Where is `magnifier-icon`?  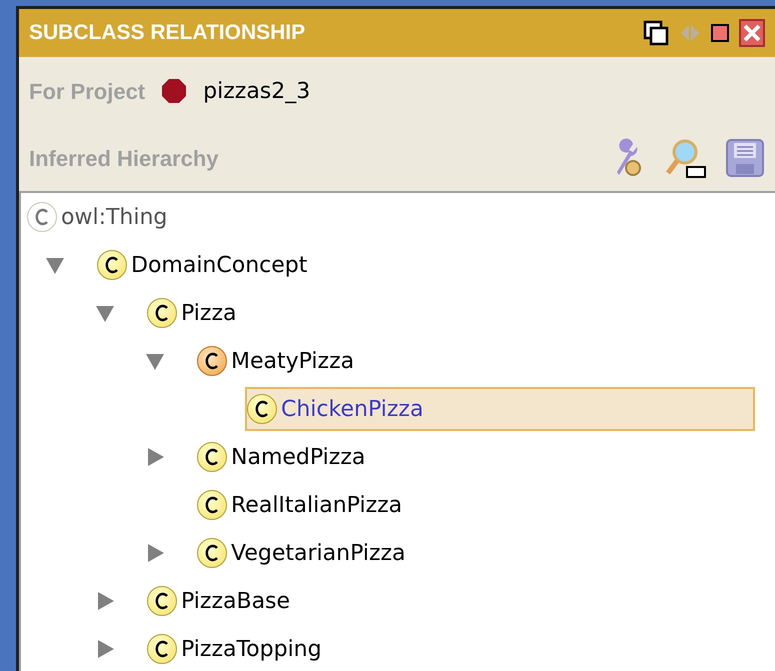
magnifier-icon is located at coordinates (686, 158).